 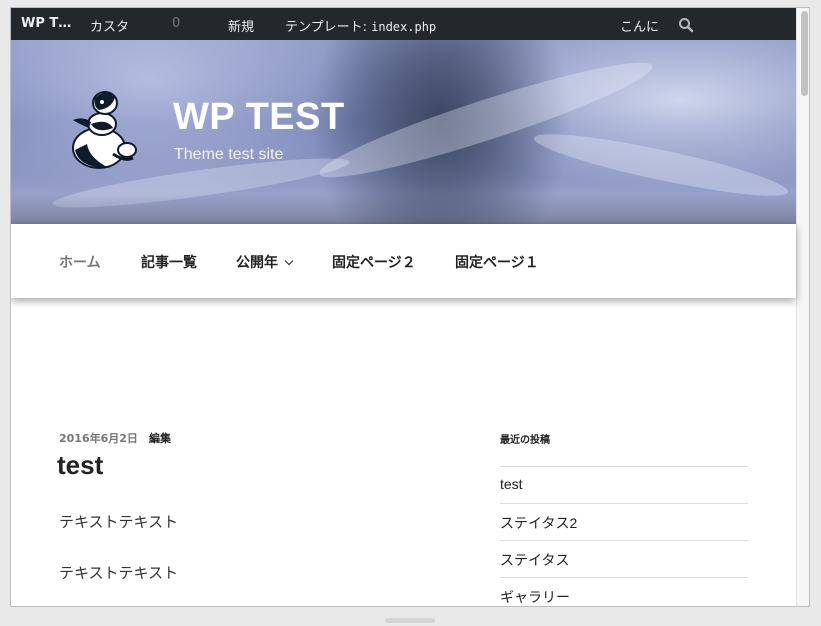 I want to click on header-cloud, so click(x=486, y=120).